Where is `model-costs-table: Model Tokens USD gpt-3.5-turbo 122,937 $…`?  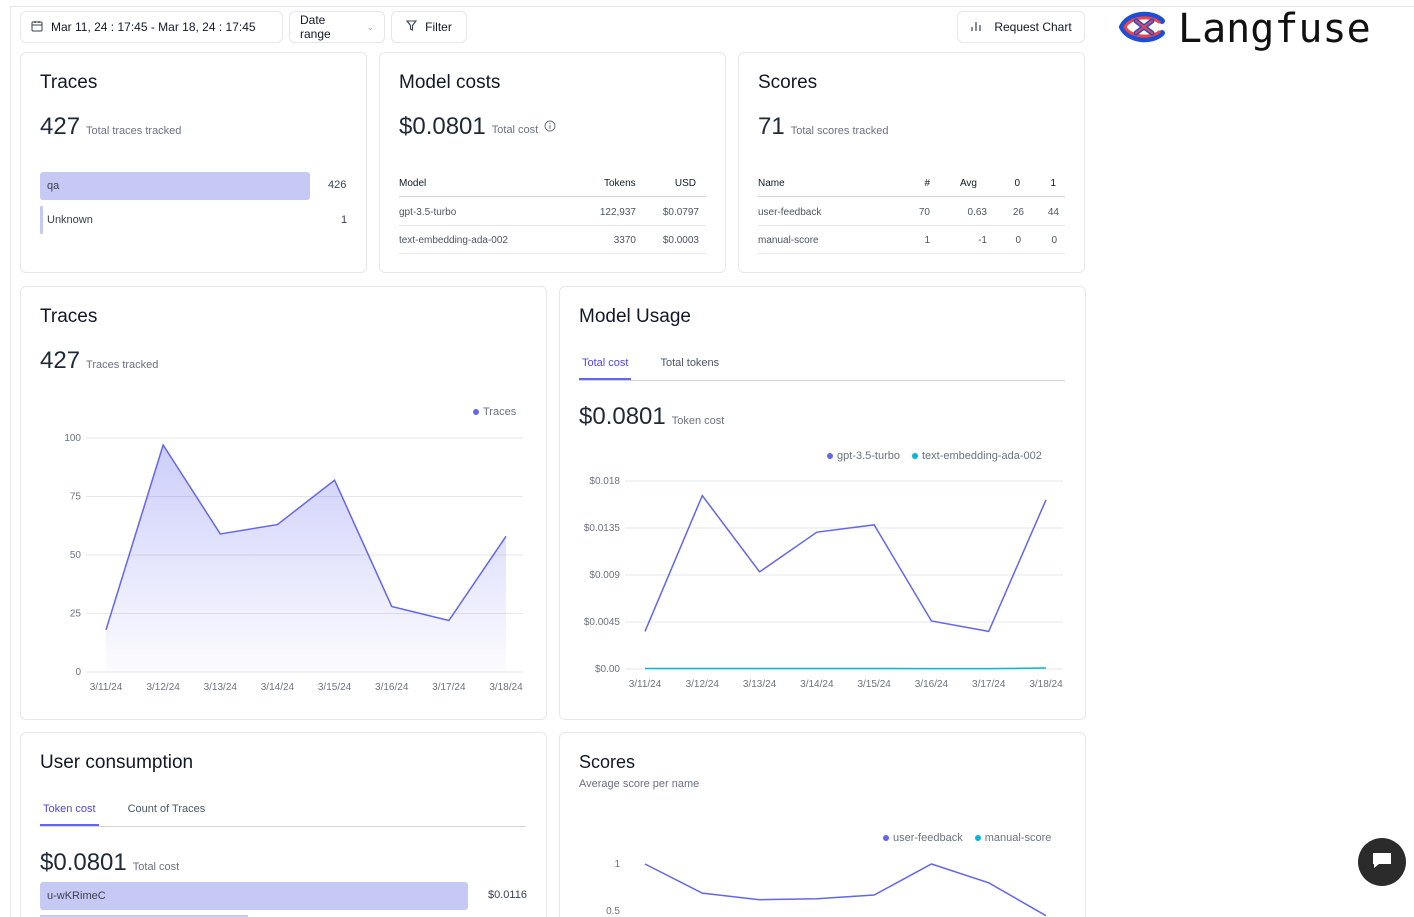 model-costs-table: Model Tokens USD gpt-3.5-turbo 122,937 $… is located at coordinates (552, 212).